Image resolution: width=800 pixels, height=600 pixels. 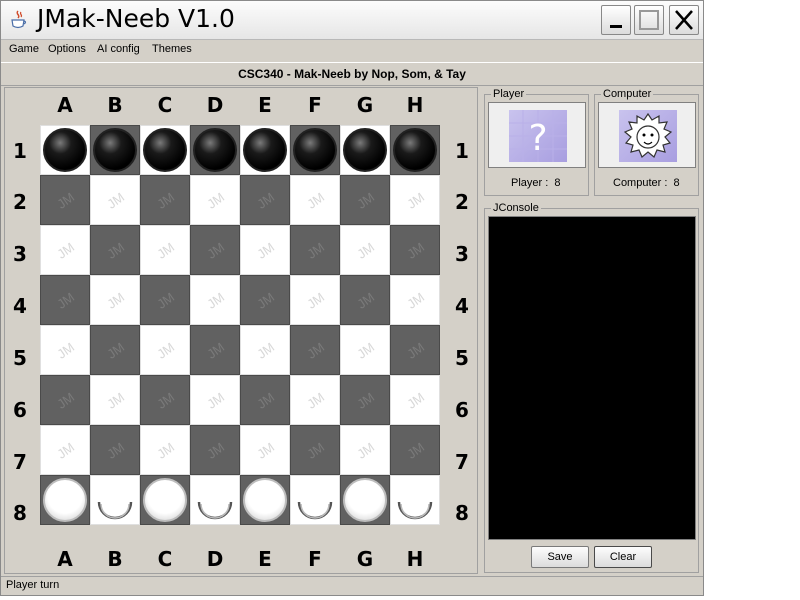 I want to click on col-label-b-bottom: B, so click(x=115, y=559).